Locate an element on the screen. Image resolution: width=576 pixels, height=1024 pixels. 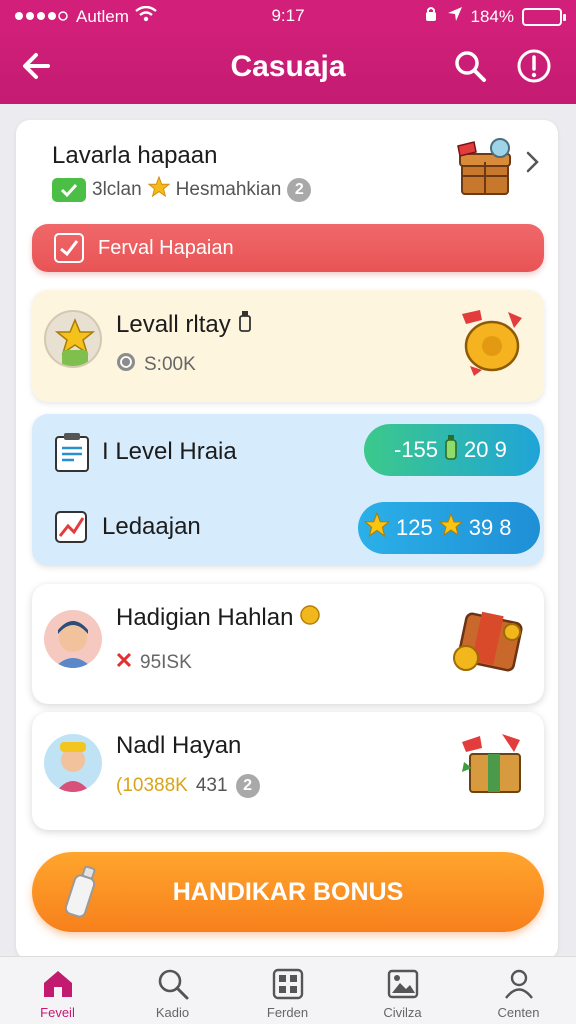
score-pill-2-right: 39 8 is located at coordinates (490, 527).